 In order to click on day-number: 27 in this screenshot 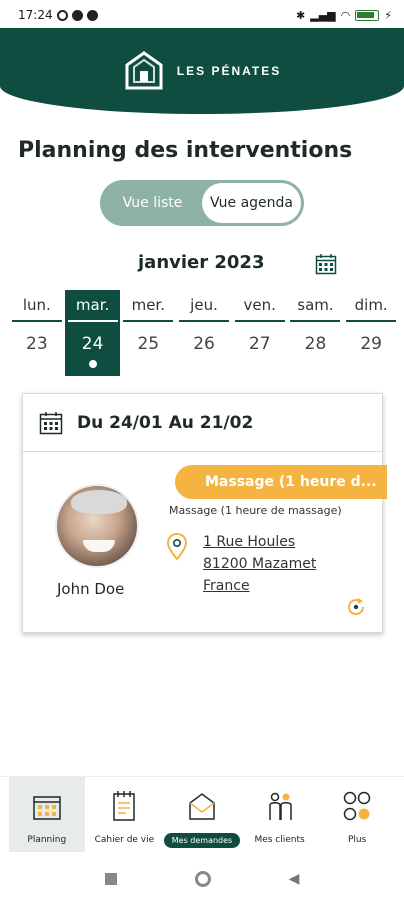, I will do `click(259, 344)`.